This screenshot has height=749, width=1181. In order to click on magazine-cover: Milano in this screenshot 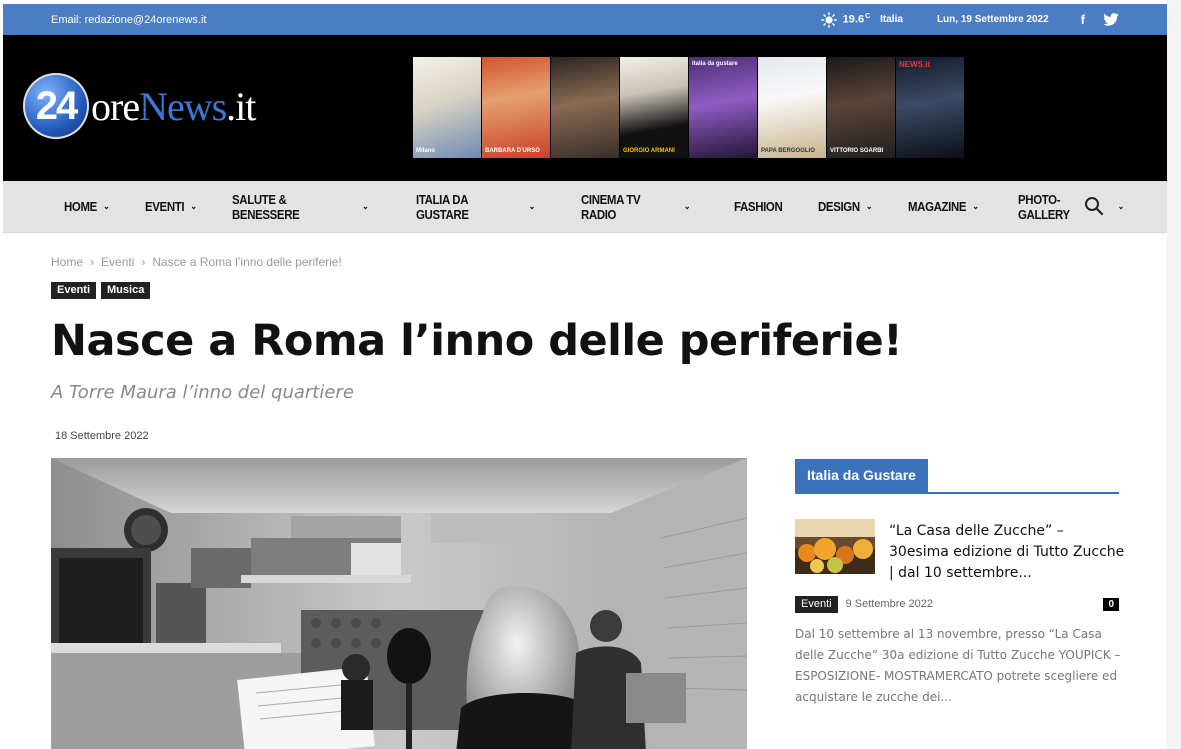, I will do `click(447, 107)`.